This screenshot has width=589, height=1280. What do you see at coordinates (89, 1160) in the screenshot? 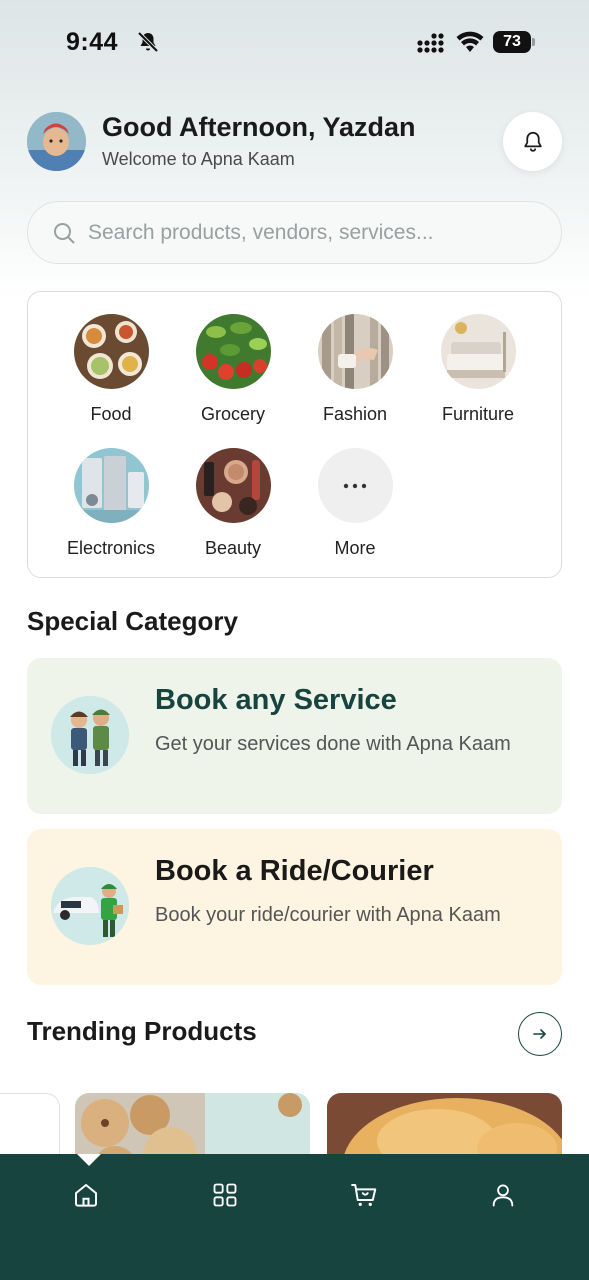
I see `active-tab-indicator` at bounding box center [89, 1160].